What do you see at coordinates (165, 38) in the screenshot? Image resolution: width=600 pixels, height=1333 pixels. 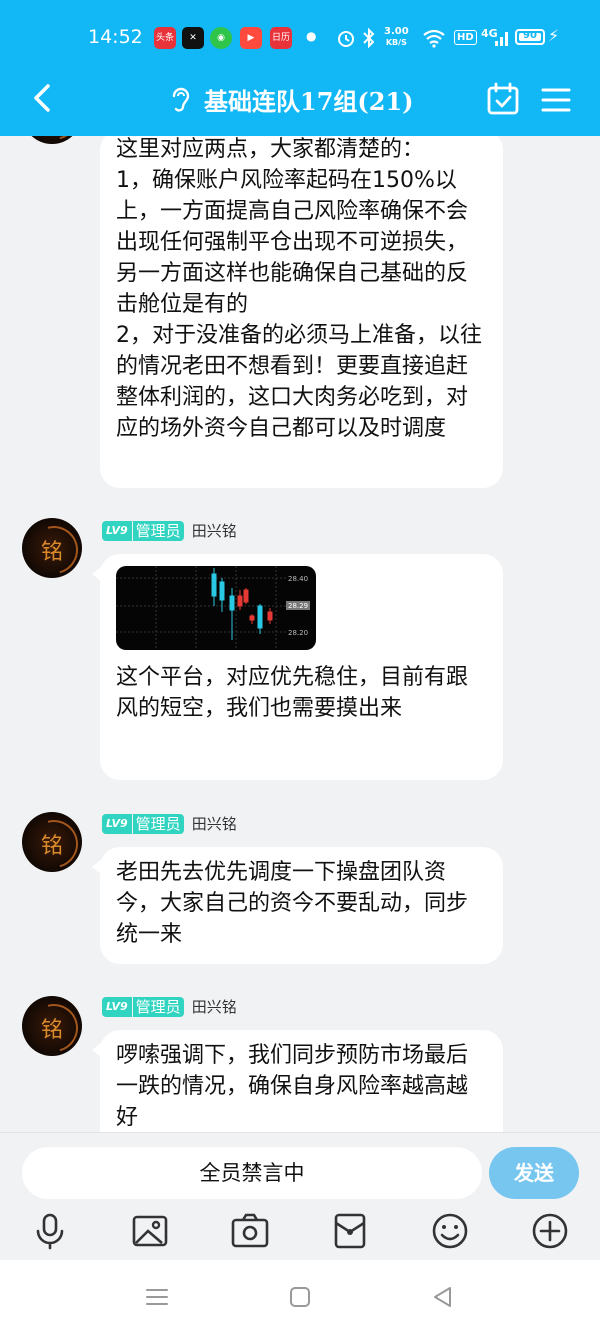 I see `toutiao-app-icon: 头条` at bounding box center [165, 38].